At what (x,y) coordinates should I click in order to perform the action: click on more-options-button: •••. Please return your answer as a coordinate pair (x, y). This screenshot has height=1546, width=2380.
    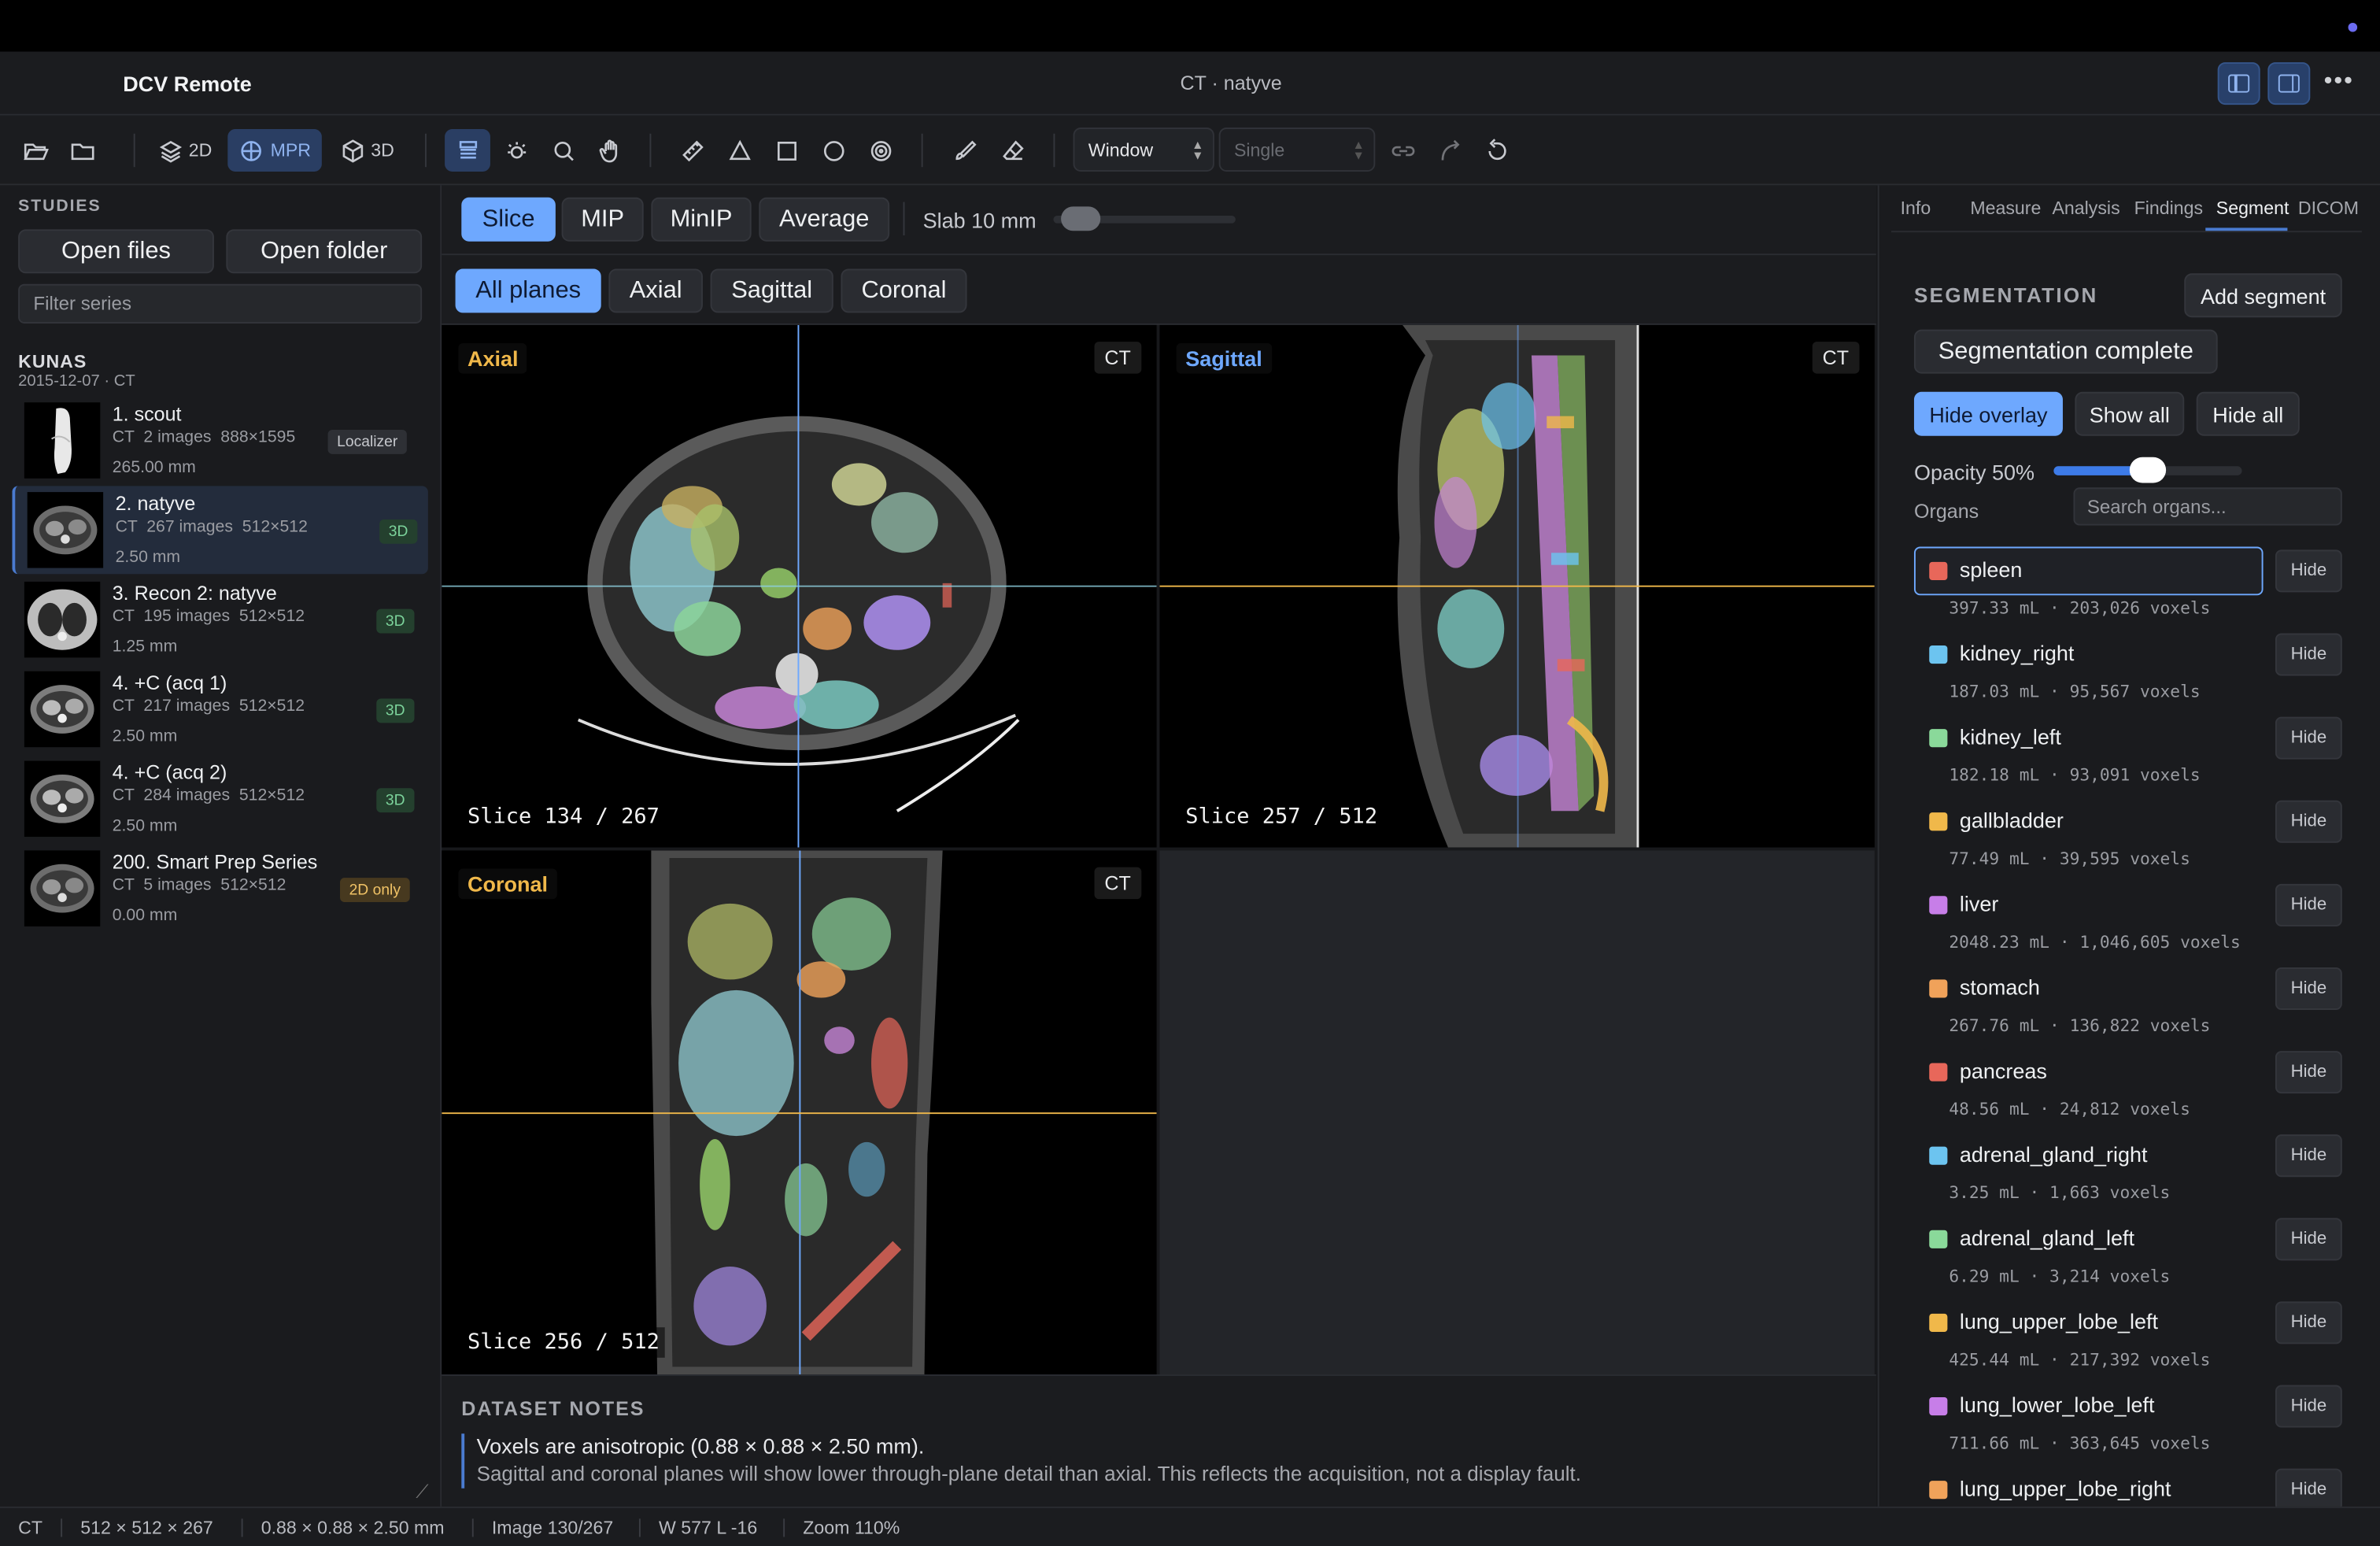
    Looking at the image, I should click on (2339, 82).